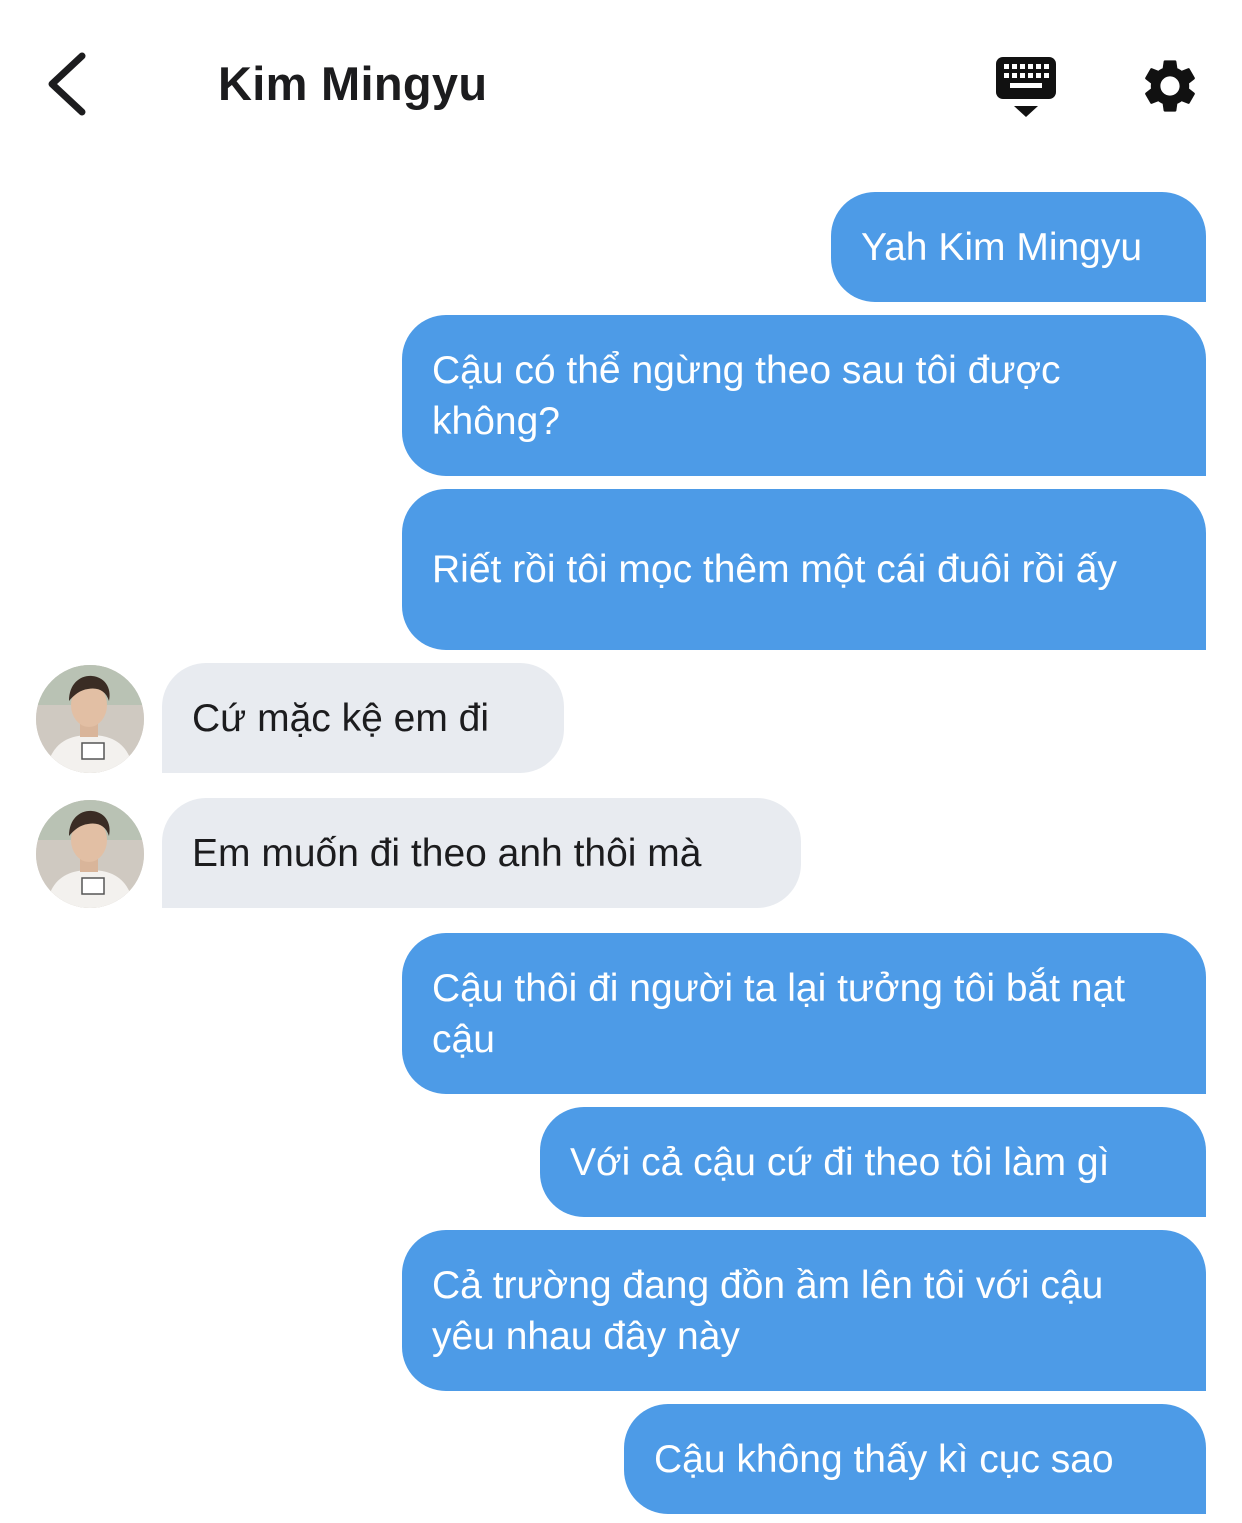 This screenshot has height=1523, width=1242. I want to click on message-text: Với cả cậu cứ đi theo tôi làm gì, so click(840, 1162).